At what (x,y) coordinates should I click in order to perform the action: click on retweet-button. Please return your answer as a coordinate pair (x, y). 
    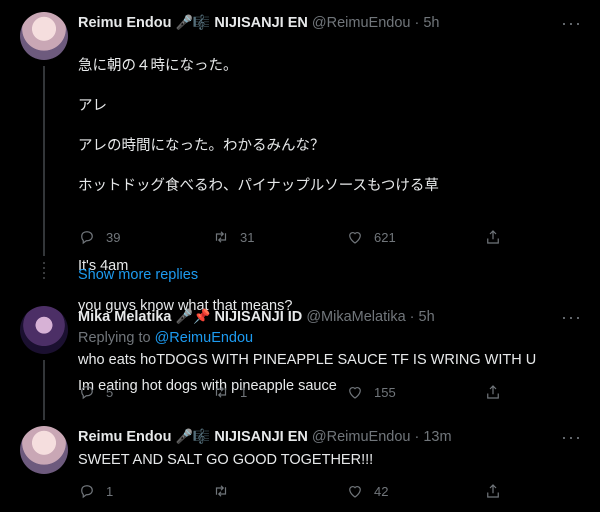
    Looking at the image, I should click on (226, 491).